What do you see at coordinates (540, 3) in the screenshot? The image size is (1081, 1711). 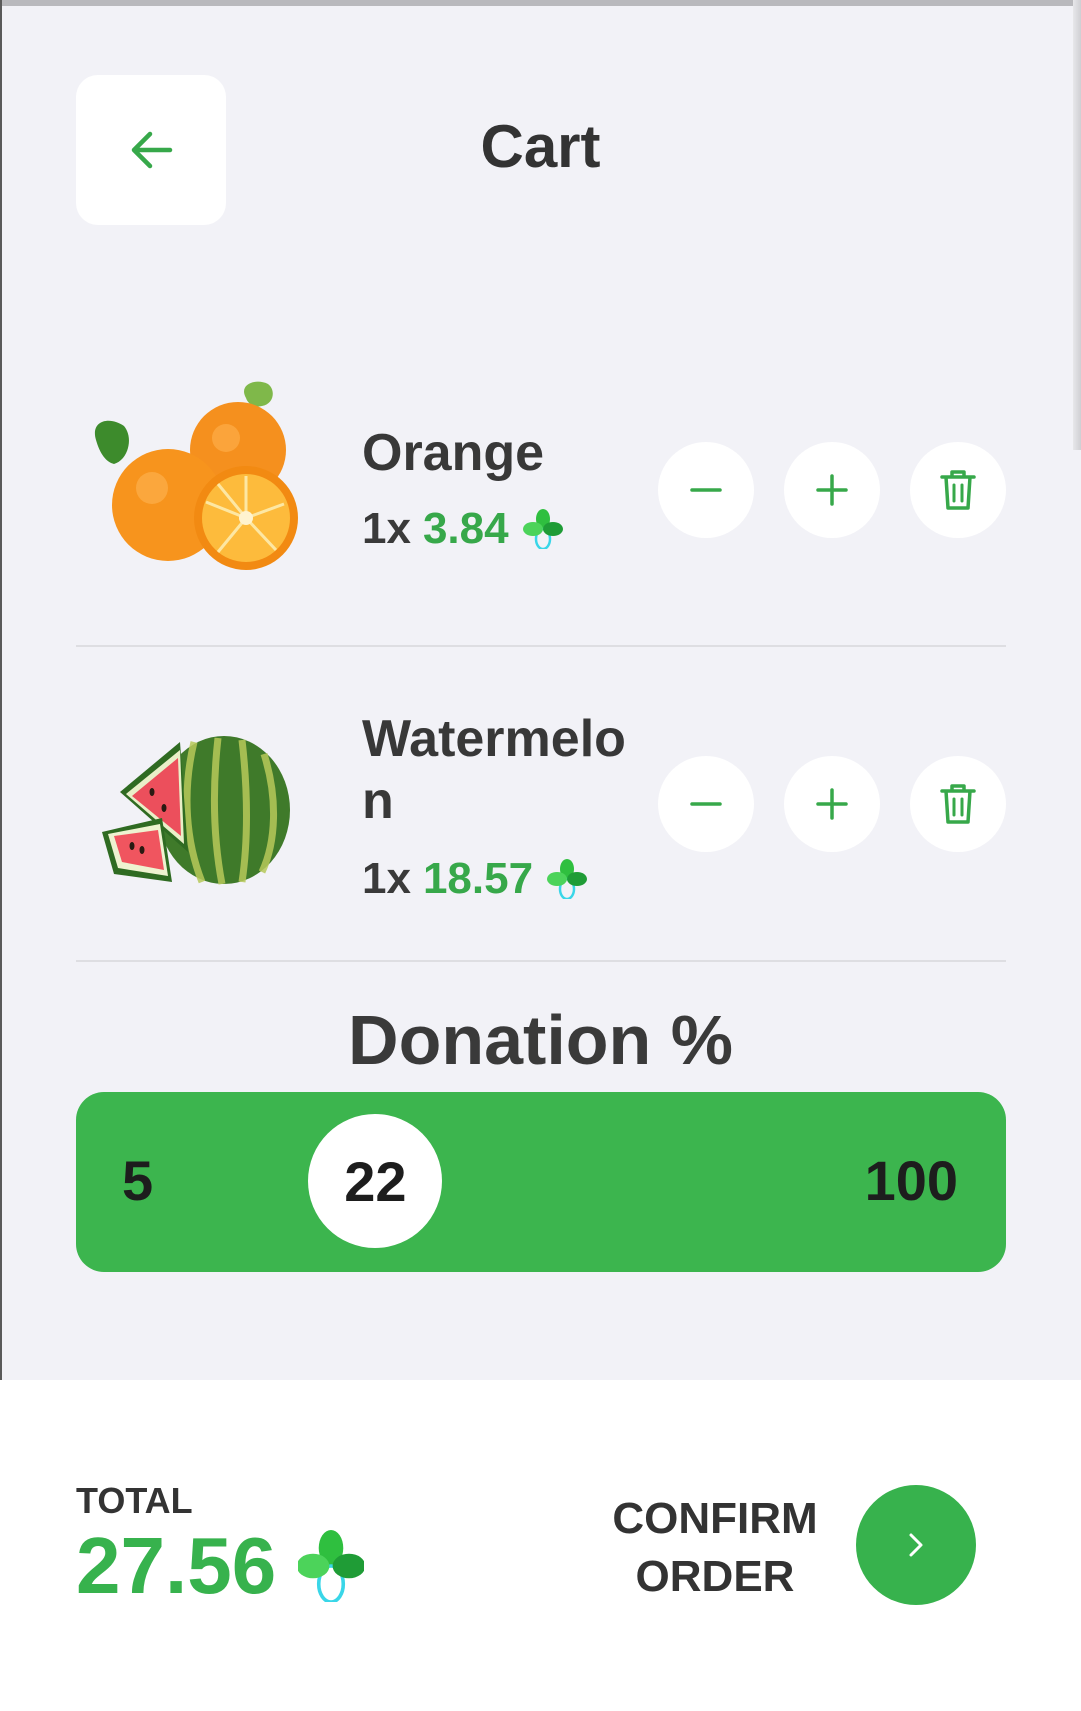 I see `status-bar-edge` at bounding box center [540, 3].